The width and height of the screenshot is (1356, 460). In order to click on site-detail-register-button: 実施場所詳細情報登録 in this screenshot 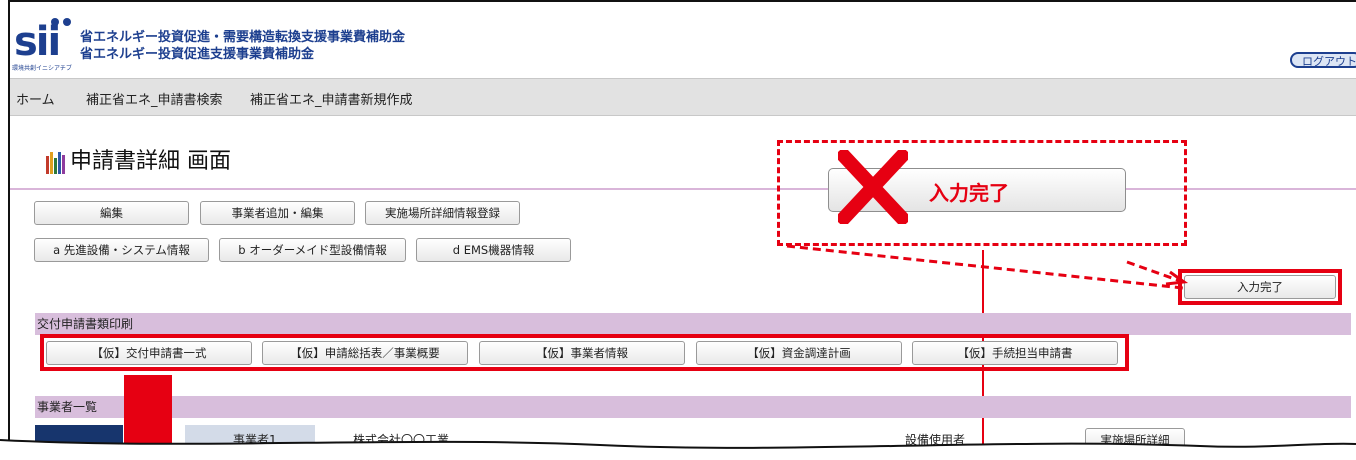, I will do `click(442, 213)`.